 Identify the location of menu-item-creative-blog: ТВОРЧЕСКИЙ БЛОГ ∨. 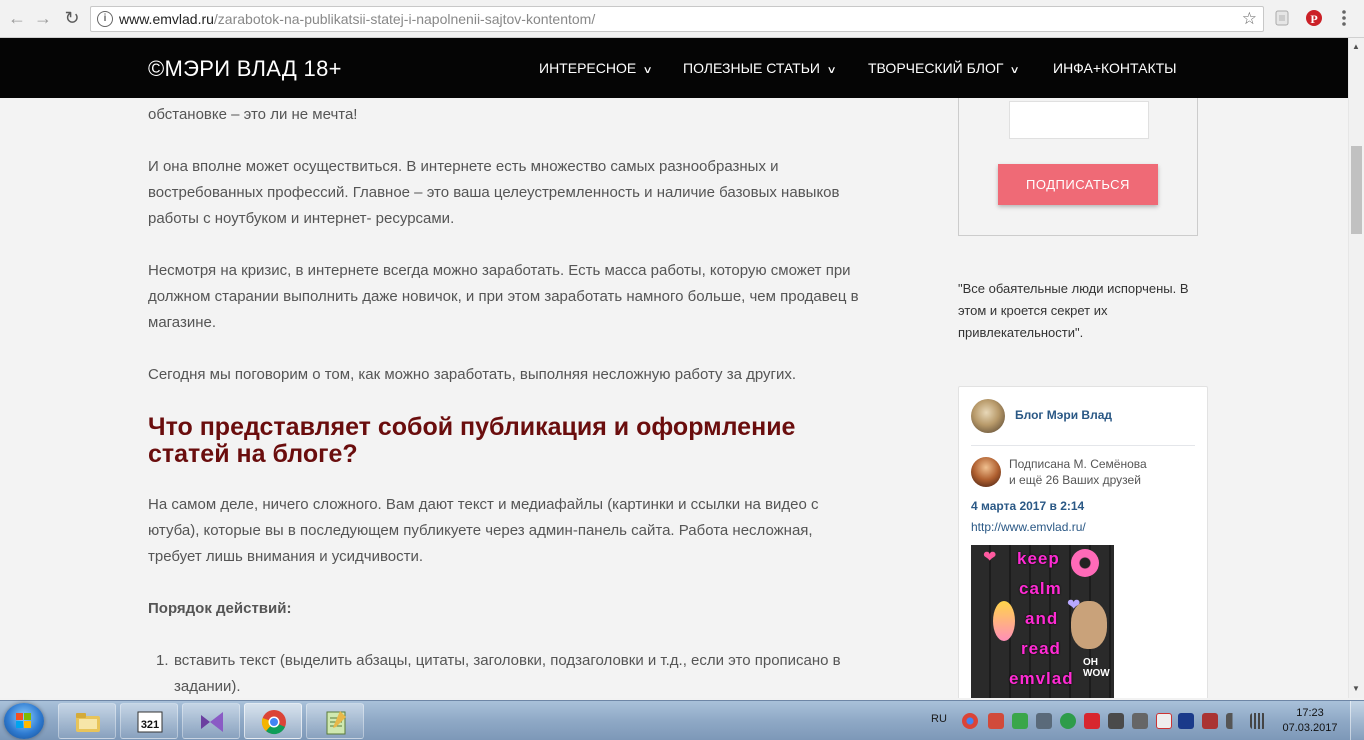
(944, 68).